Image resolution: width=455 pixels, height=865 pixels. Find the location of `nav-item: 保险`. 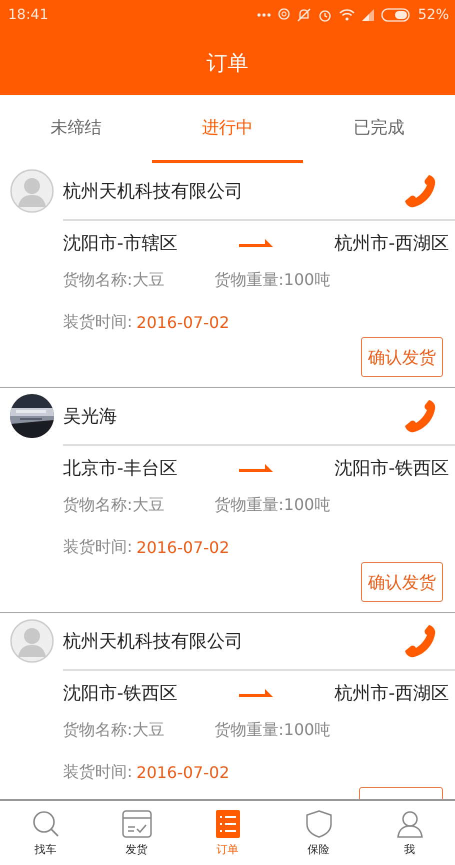

nav-item: 保险 is located at coordinates (318, 833).